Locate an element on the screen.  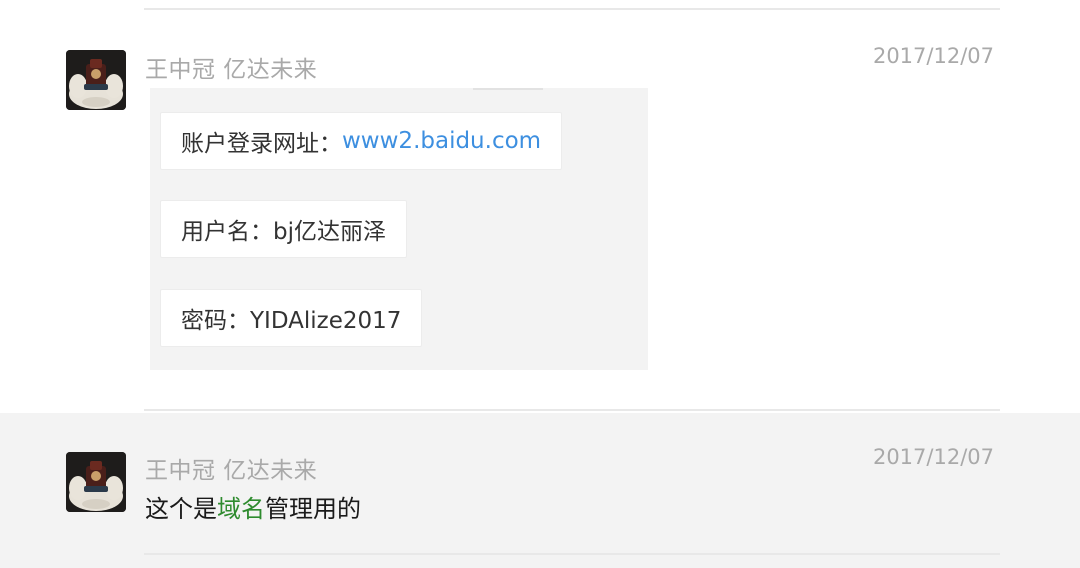
bubble-label: 账户登录网址： is located at coordinates (261, 144).